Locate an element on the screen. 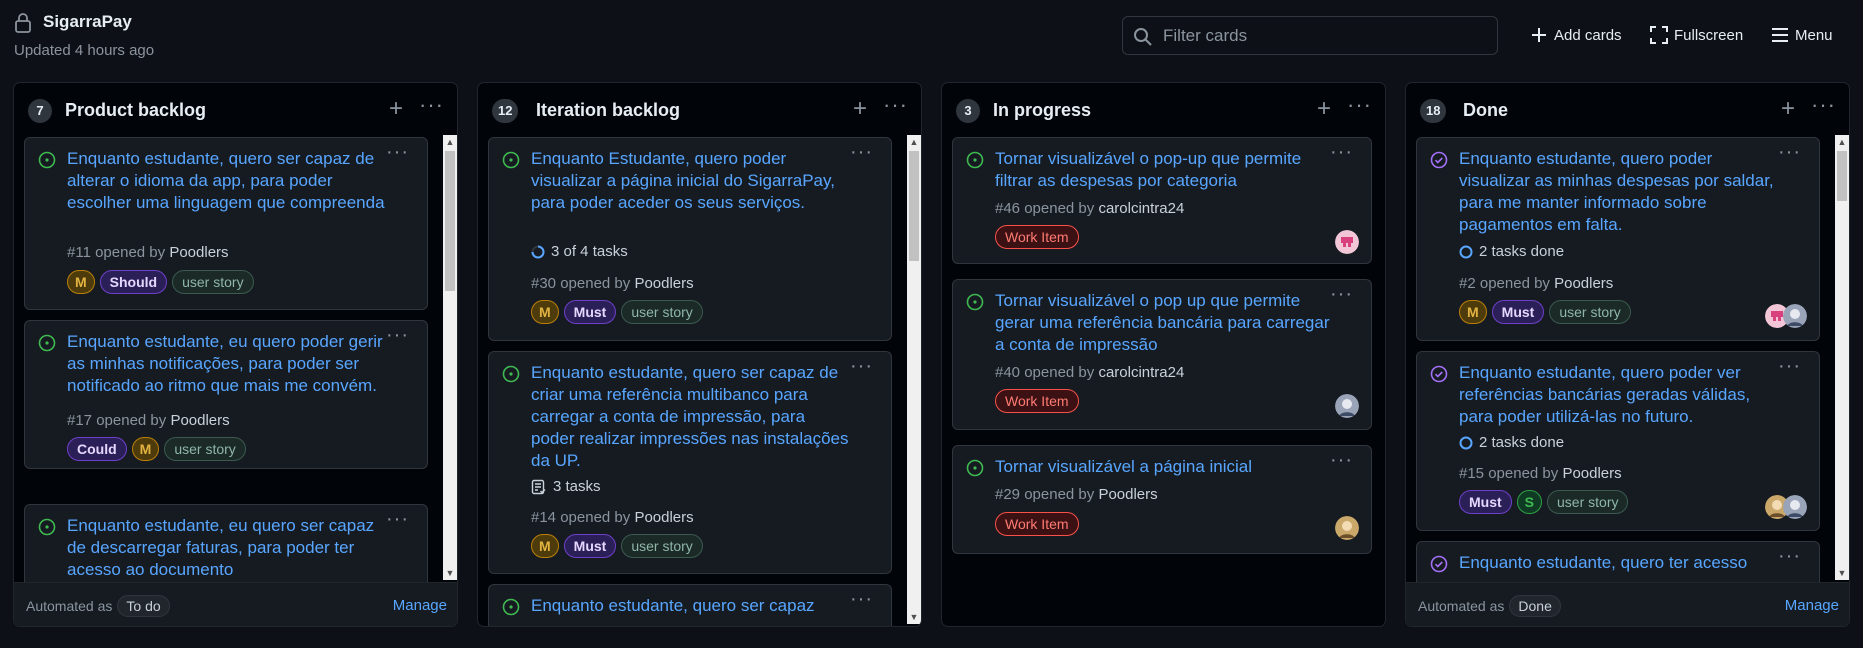 The height and width of the screenshot is (648, 1863). filter-box is located at coordinates (1310, 35).